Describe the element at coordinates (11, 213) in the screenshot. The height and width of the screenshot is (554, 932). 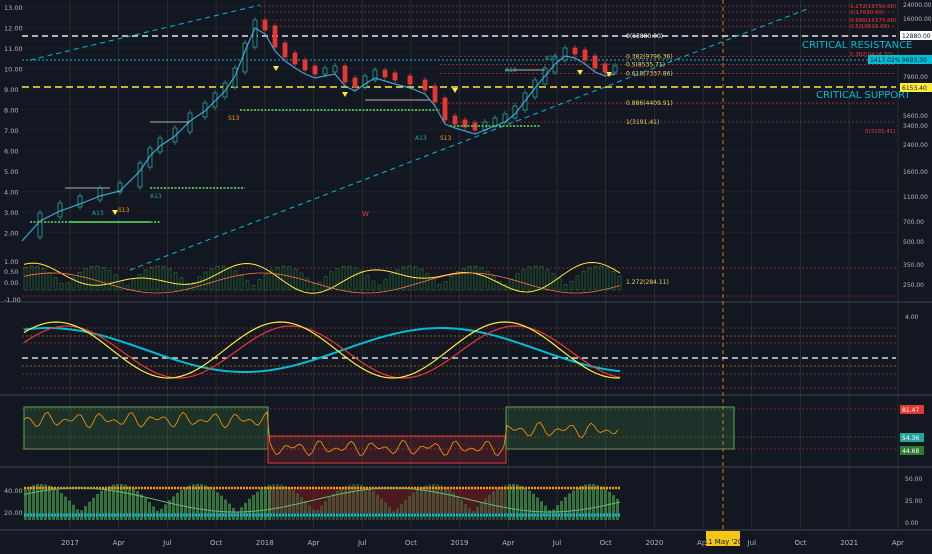
I see `price-left-tick: 3.00` at that location.